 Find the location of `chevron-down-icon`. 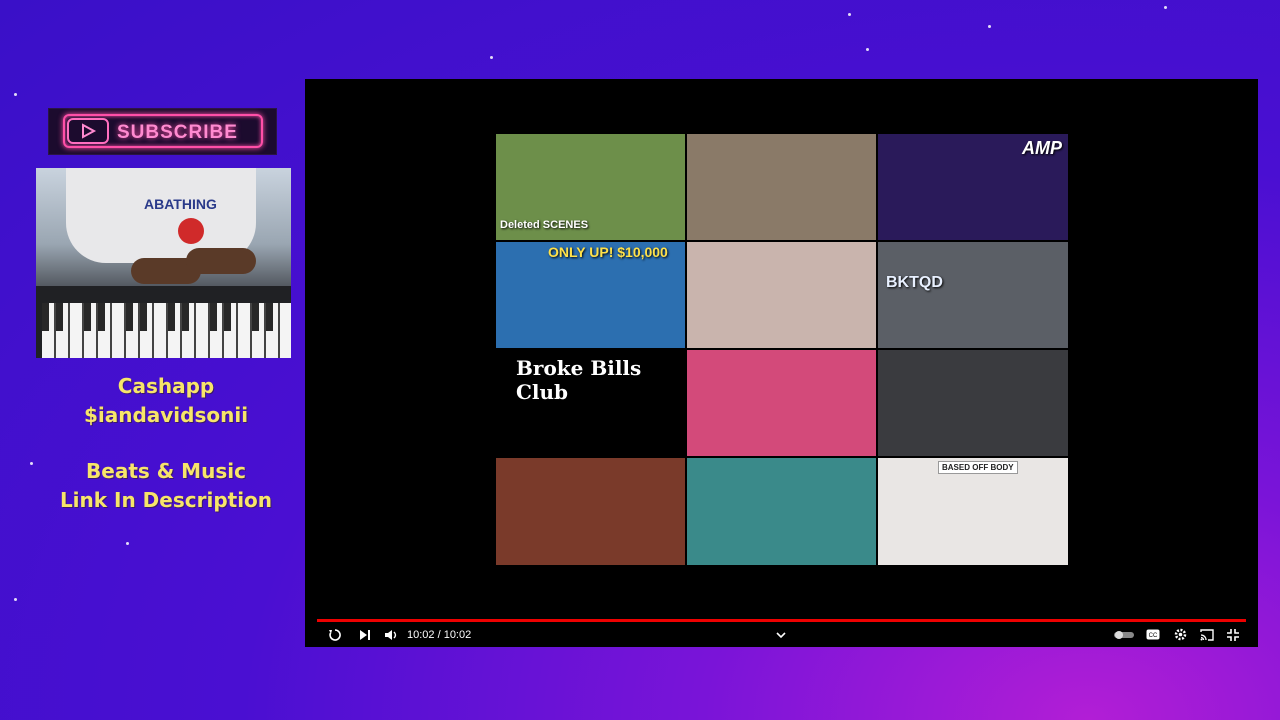

chevron-down-icon is located at coordinates (781, 635).